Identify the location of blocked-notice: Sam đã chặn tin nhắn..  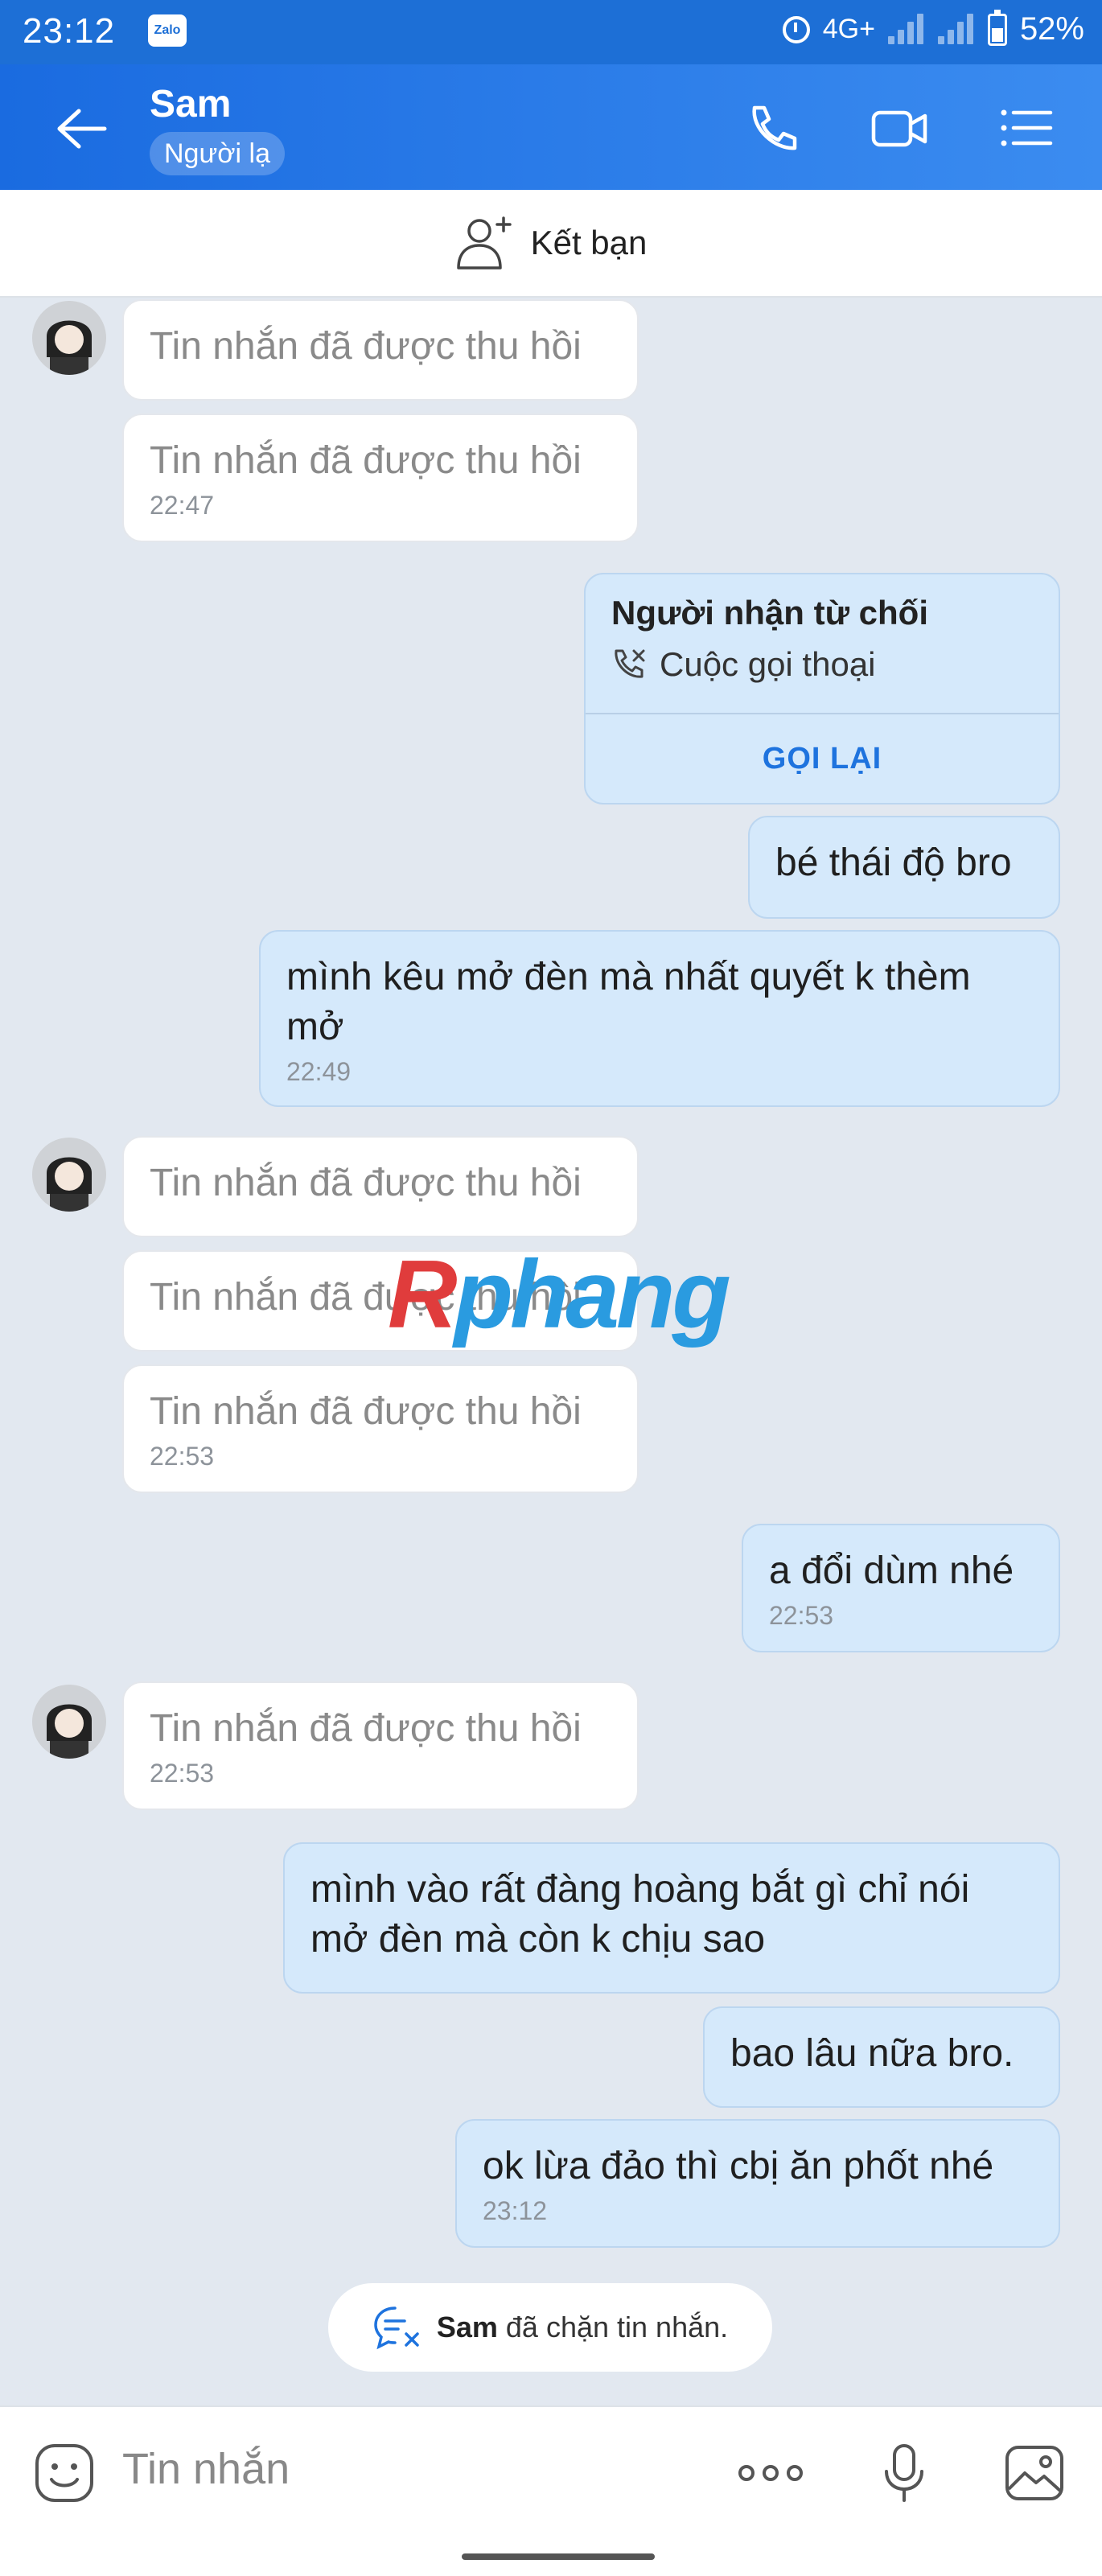
(550, 2327).